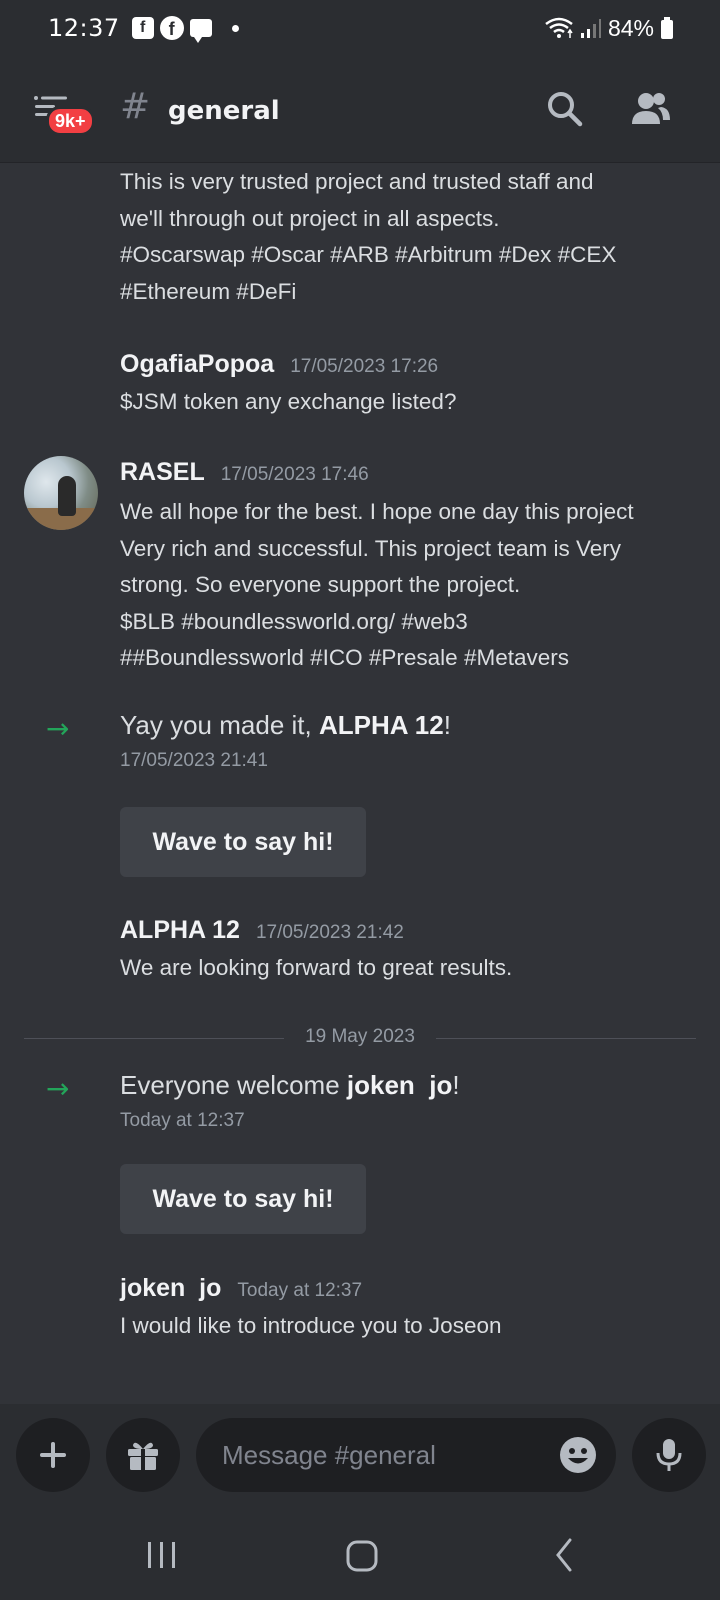  I want to click on join-prefix: Yay you made it,, so click(219, 725).